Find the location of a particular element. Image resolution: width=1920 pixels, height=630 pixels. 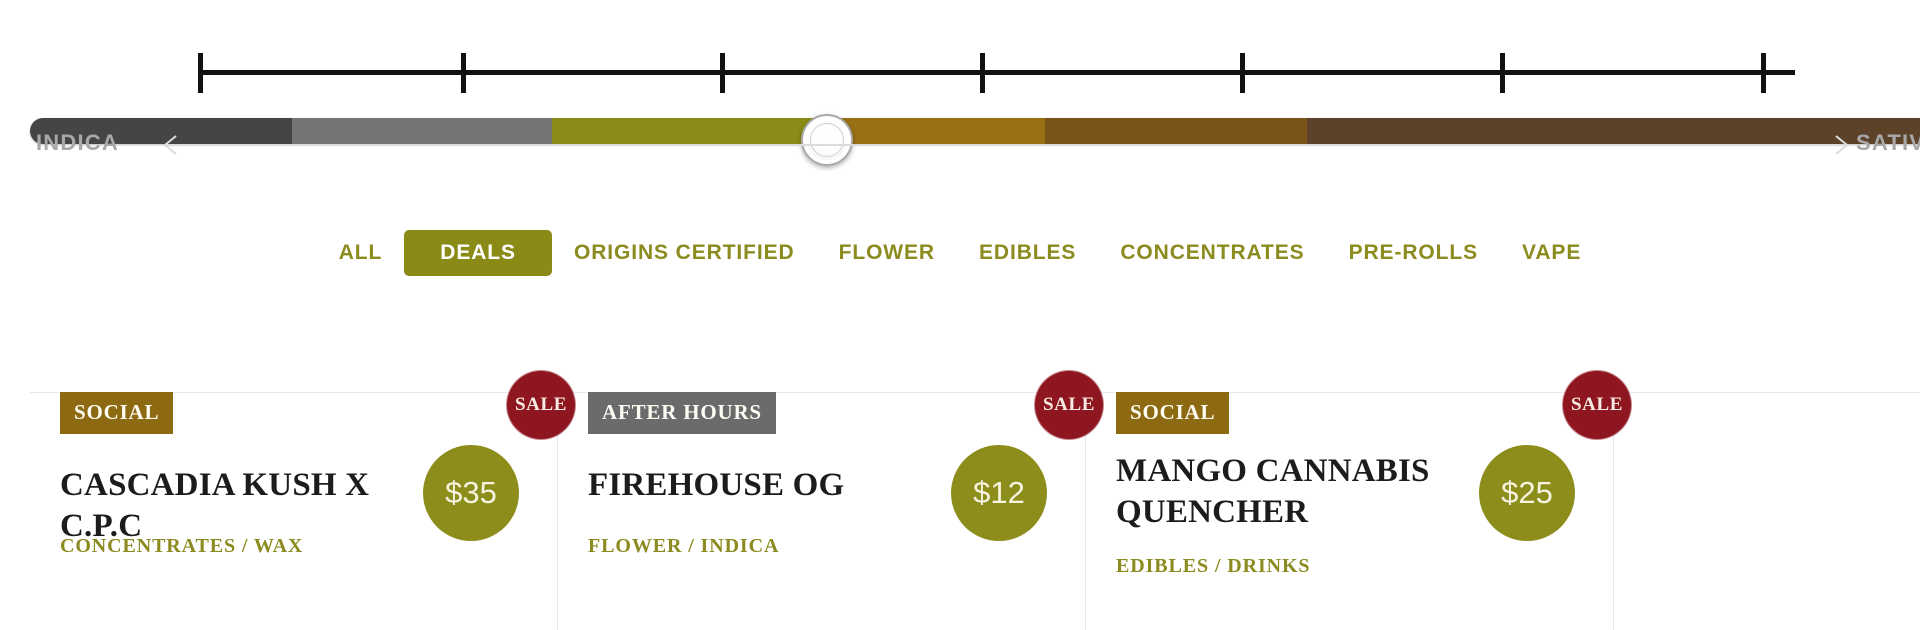

product-category: CONCENTRATES / WAX is located at coordinates (182, 546).